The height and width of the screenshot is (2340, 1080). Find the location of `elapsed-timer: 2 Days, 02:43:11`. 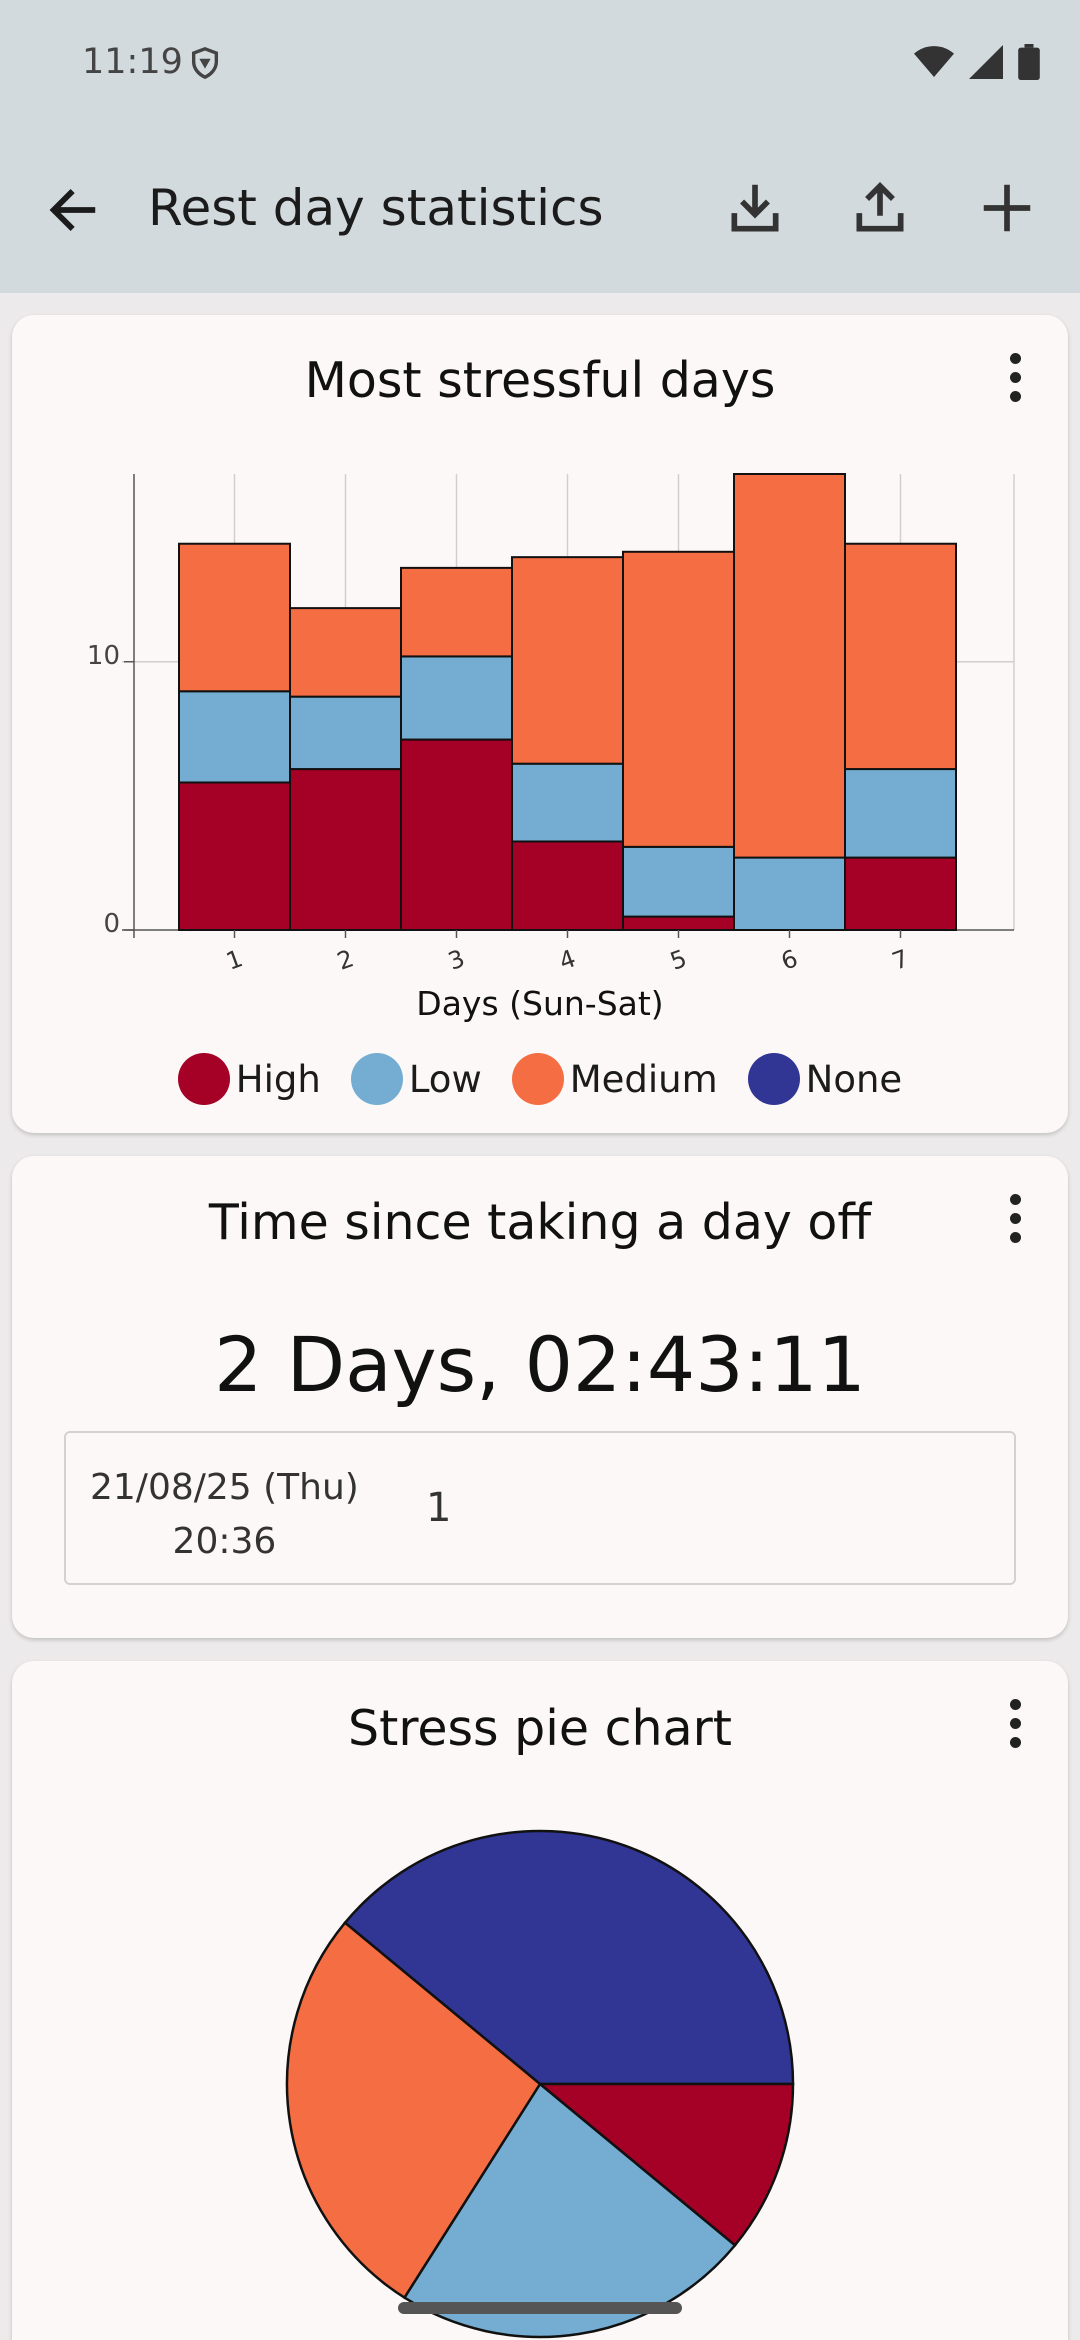

elapsed-timer: 2 Days, 02:43:11 is located at coordinates (540, 1364).